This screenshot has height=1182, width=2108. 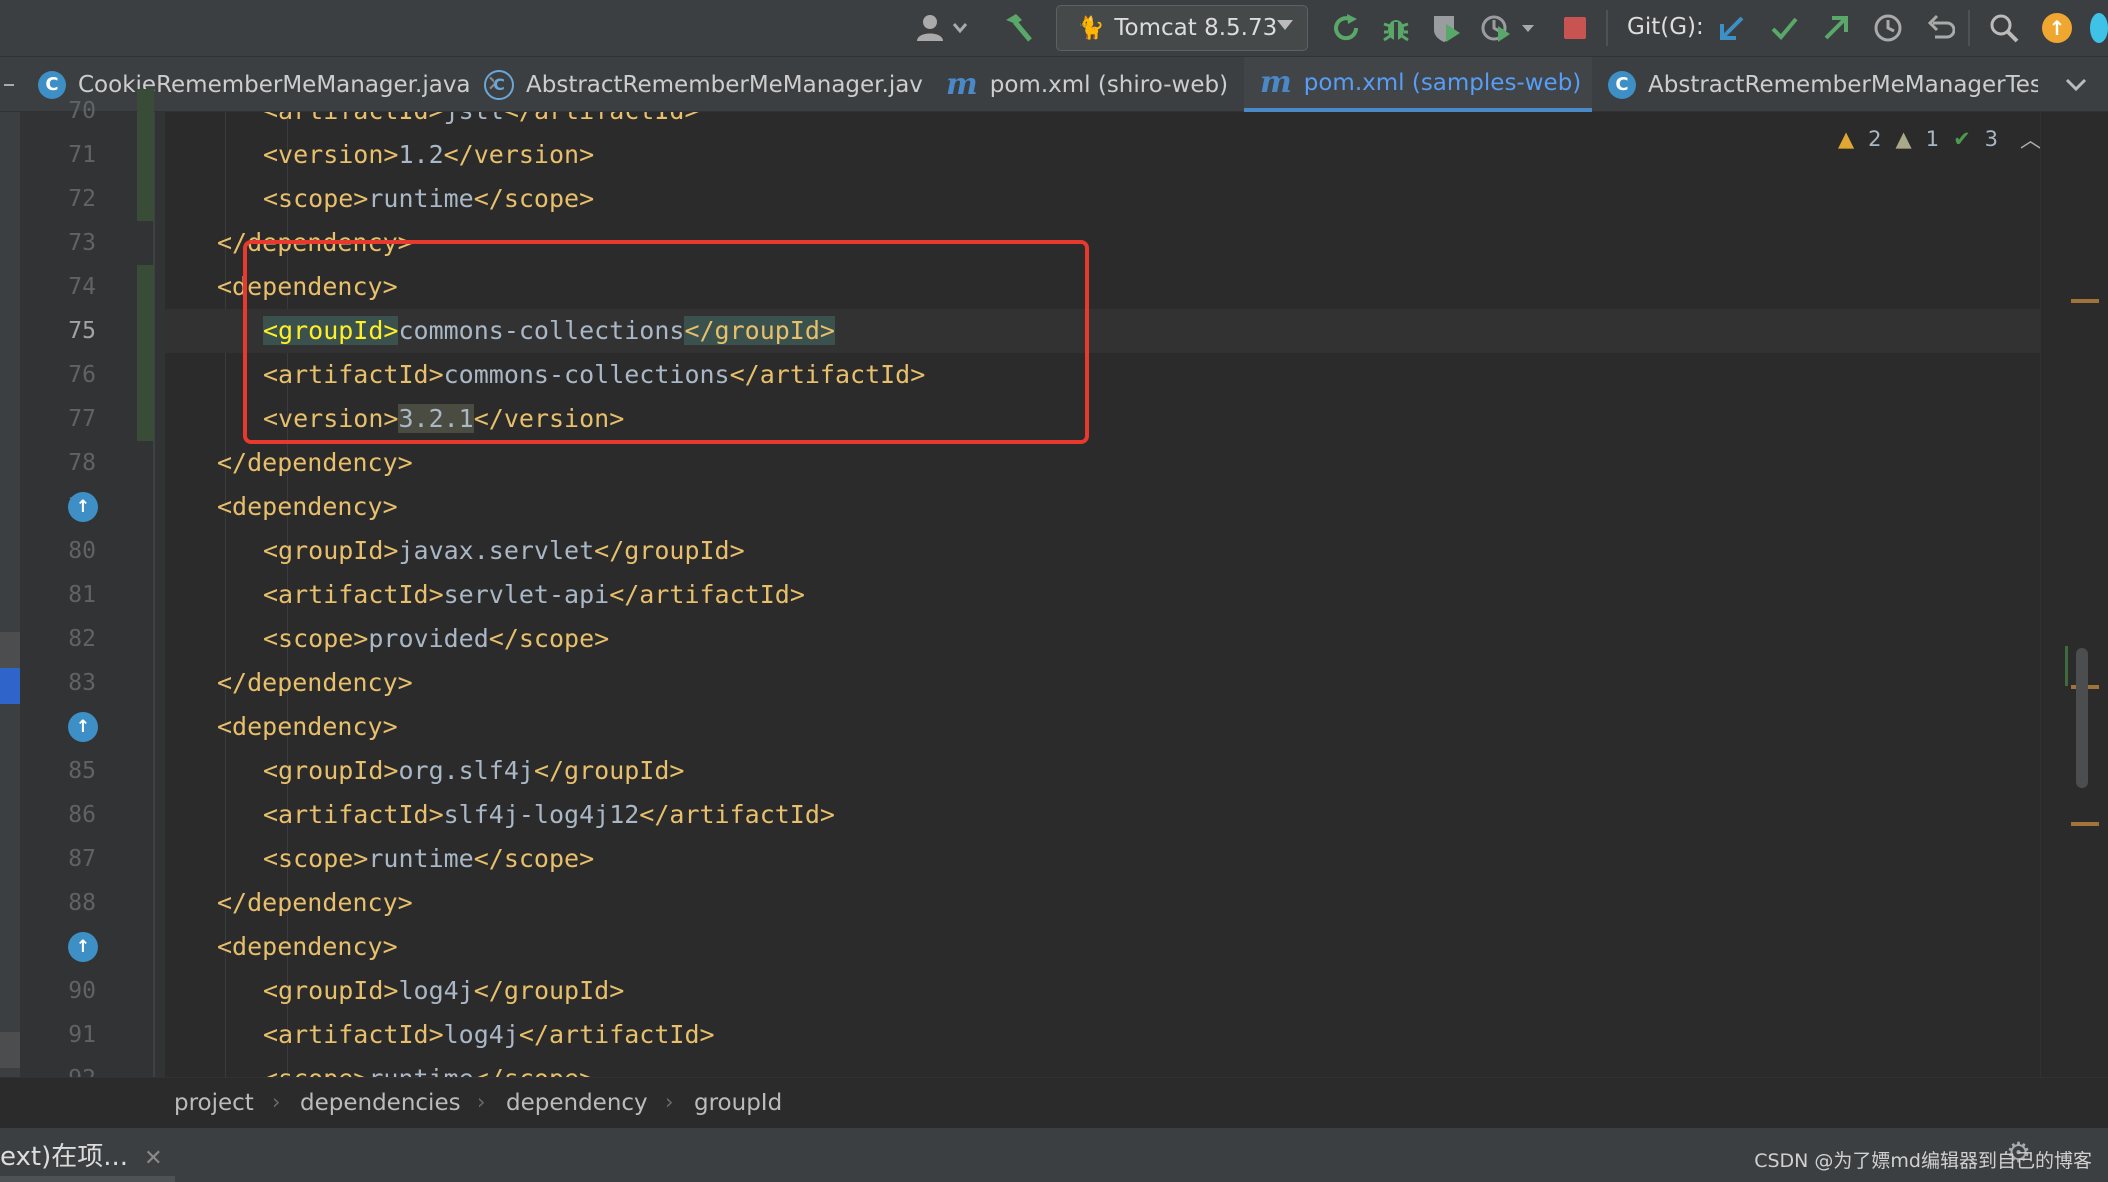 I want to click on line-number: 74, so click(x=68, y=287).